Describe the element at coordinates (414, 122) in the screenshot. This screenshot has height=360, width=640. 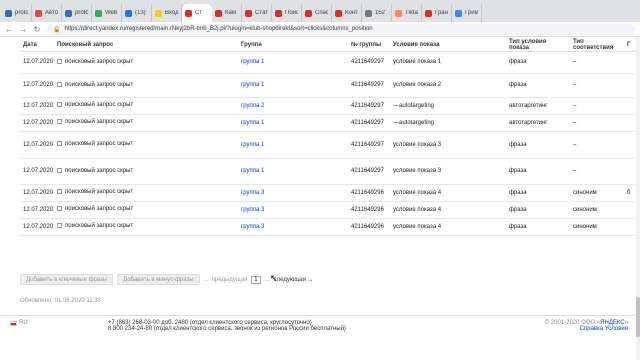
I see `cell-condition: ---autotargeting` at that location.